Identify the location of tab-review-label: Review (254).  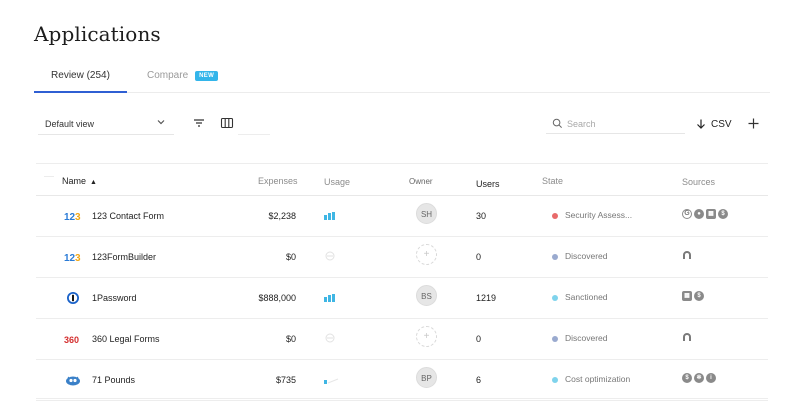
(80, 75).